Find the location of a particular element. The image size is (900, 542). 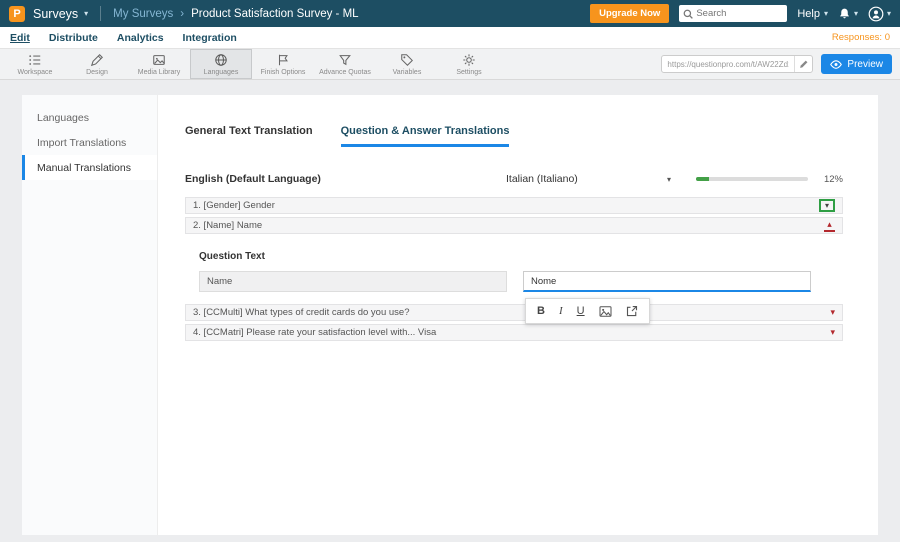

tab-edit: Edit is located at coordinates (20, 38).